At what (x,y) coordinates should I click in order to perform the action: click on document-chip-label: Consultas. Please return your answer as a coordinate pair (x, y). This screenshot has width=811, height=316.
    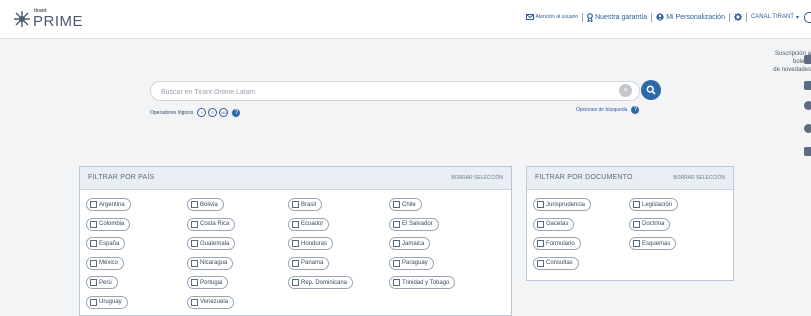
    Looking at the image, I should click on (559, 263).